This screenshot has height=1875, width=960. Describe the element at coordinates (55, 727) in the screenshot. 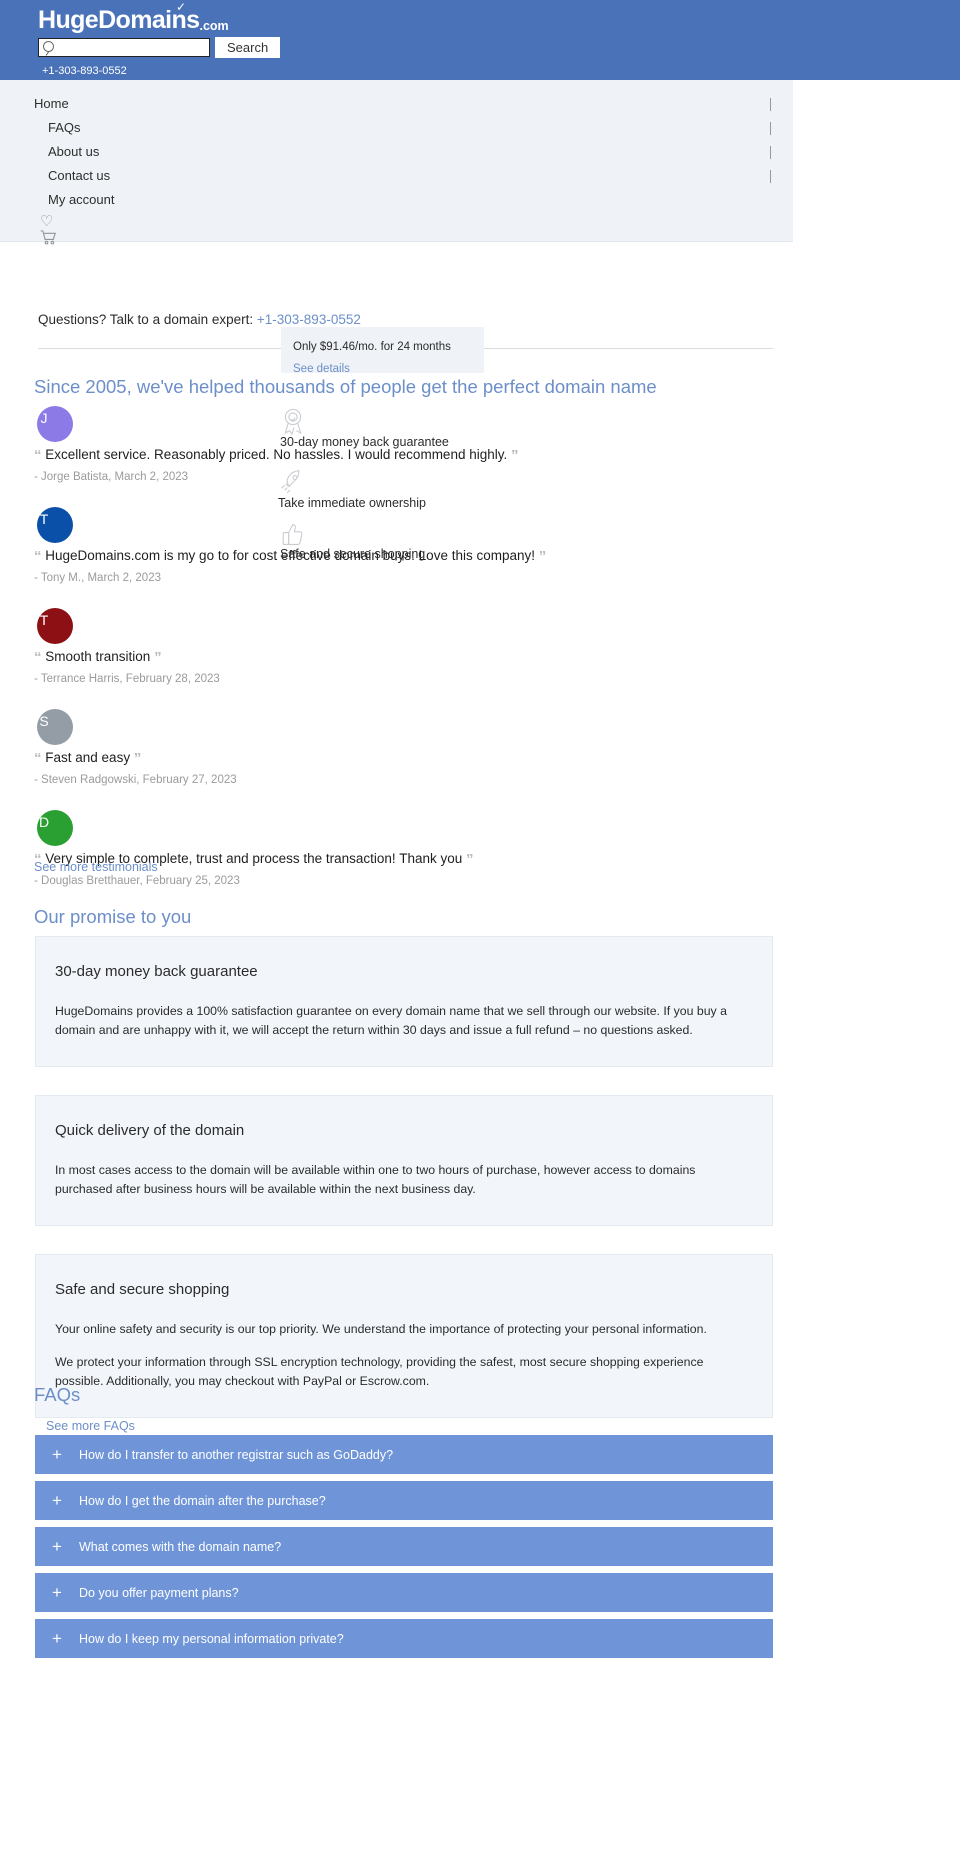

I see `avatar: S` at that location.